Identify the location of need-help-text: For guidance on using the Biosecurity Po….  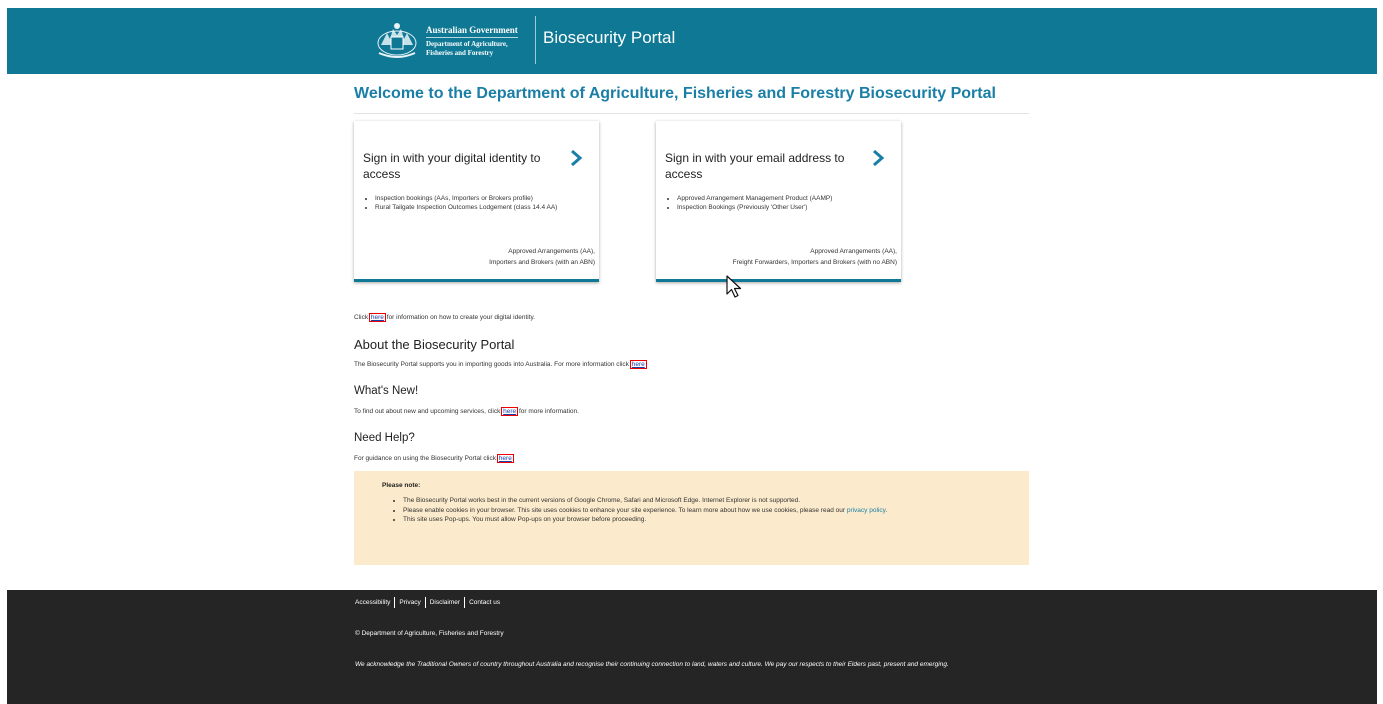
(434, 458).